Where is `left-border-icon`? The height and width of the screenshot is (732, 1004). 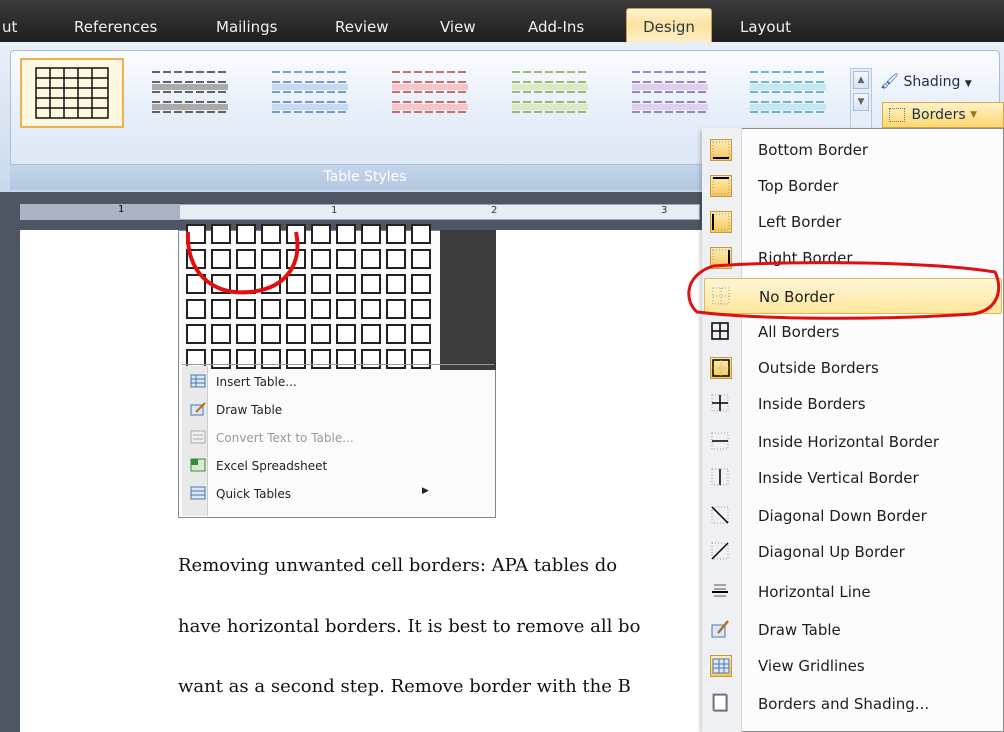 left-border-icon is located at coordinates (721, 222).